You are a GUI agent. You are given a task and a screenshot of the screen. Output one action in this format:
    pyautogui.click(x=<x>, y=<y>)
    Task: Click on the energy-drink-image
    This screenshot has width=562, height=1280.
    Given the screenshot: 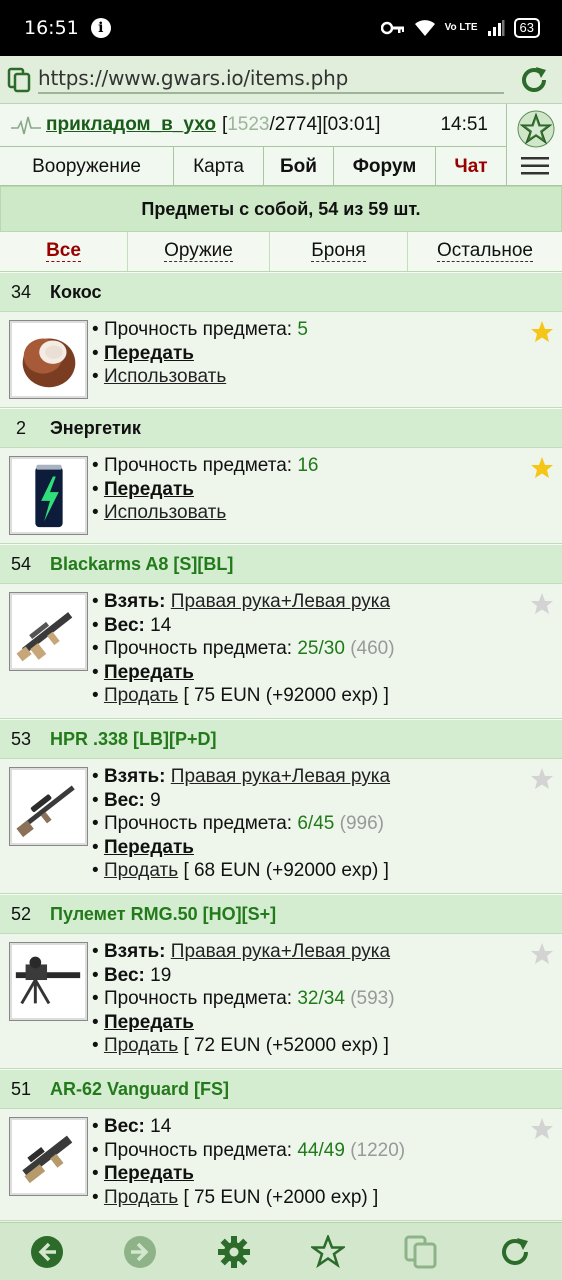 What is the action you would take?
    pyautogui.click(x=48, y=495)
    